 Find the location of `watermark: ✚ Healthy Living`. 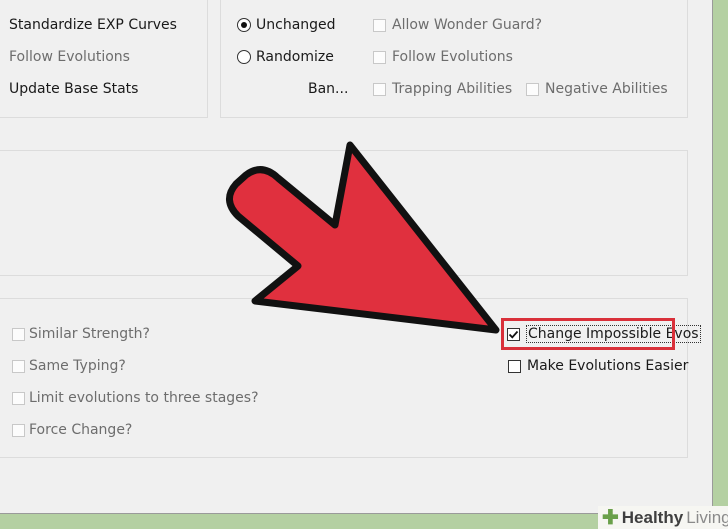

watermark: ✚ Healthy Living is located at coordinates (663, 517).